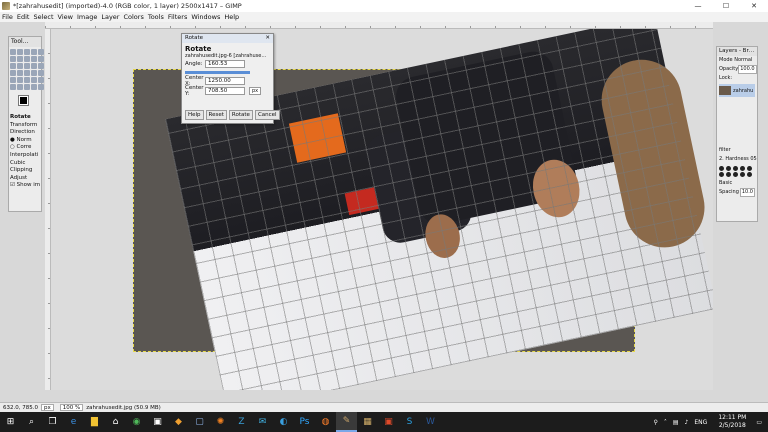  Describe the element at coordinates (20, 87) in the screenshot. I see `airbrush-tool-icon` at that location.